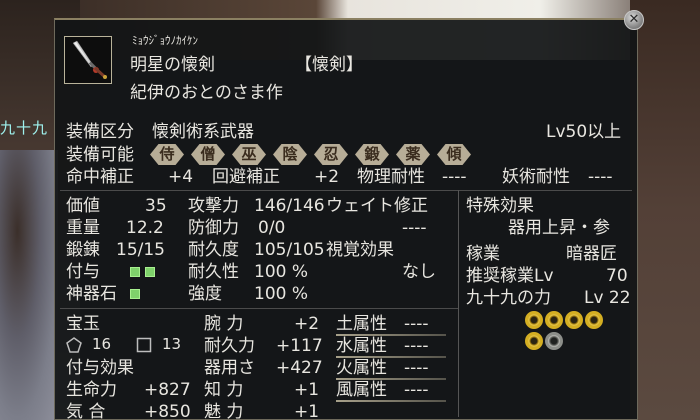 The height and width of the screenshot is (420, 700). I want to click on physical-resist-value: ----, so click(454, 177).